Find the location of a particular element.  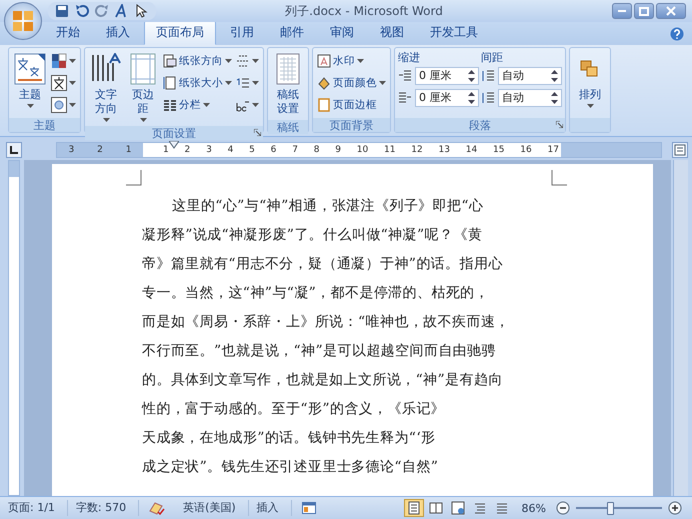

ribbon-button: 分栏 is located at coordinates (197, 104).